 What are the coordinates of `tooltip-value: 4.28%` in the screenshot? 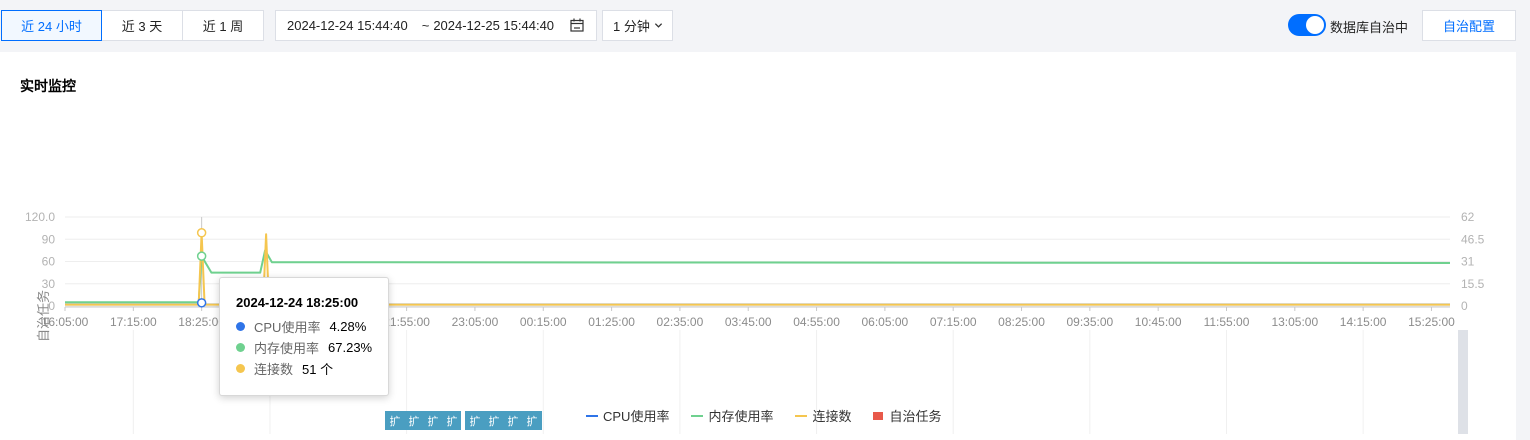 It's located at (348, 326).